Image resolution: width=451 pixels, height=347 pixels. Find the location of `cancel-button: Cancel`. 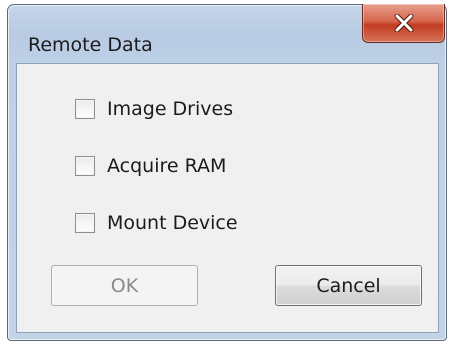

cancel-button: Cancel is located at coordinates (348, 285).